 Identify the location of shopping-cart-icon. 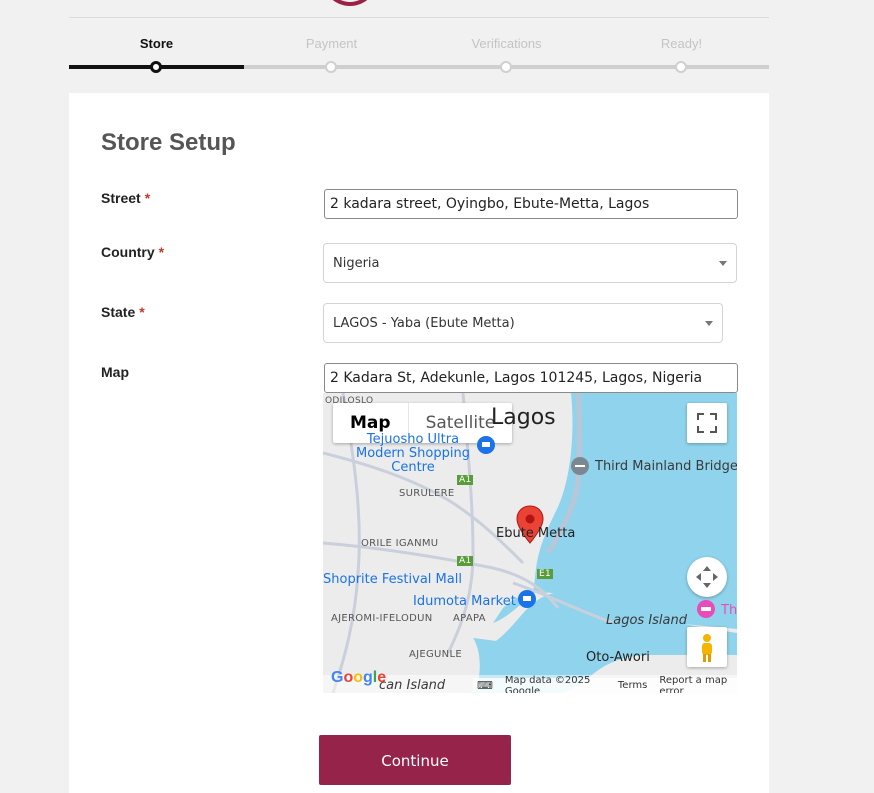
(486, 445).